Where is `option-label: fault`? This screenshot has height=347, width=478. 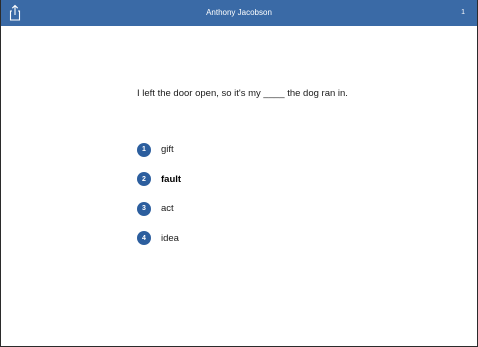 option-label: fault is located at coordinates (171, 179).